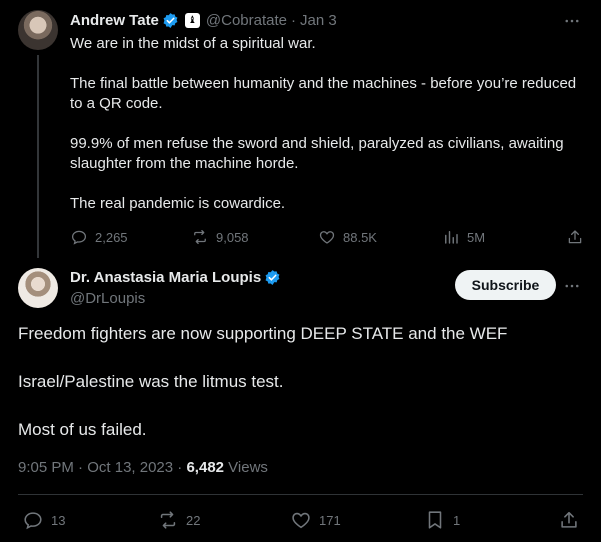 The width and height of the screenshot is (601, 542). I want to click on repost-count: 22, so click(193, 520).